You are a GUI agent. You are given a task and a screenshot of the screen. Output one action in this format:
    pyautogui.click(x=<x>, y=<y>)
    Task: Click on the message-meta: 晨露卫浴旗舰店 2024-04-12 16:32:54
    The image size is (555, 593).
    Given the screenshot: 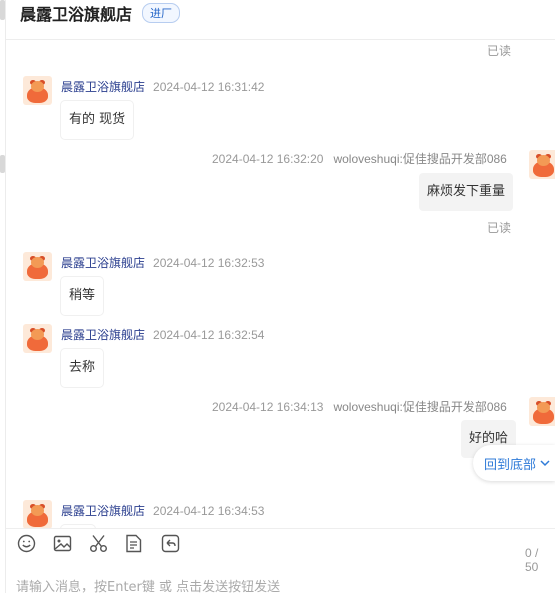 What is the action you would take?
    pyautogui.click(x=162, y=334)
    